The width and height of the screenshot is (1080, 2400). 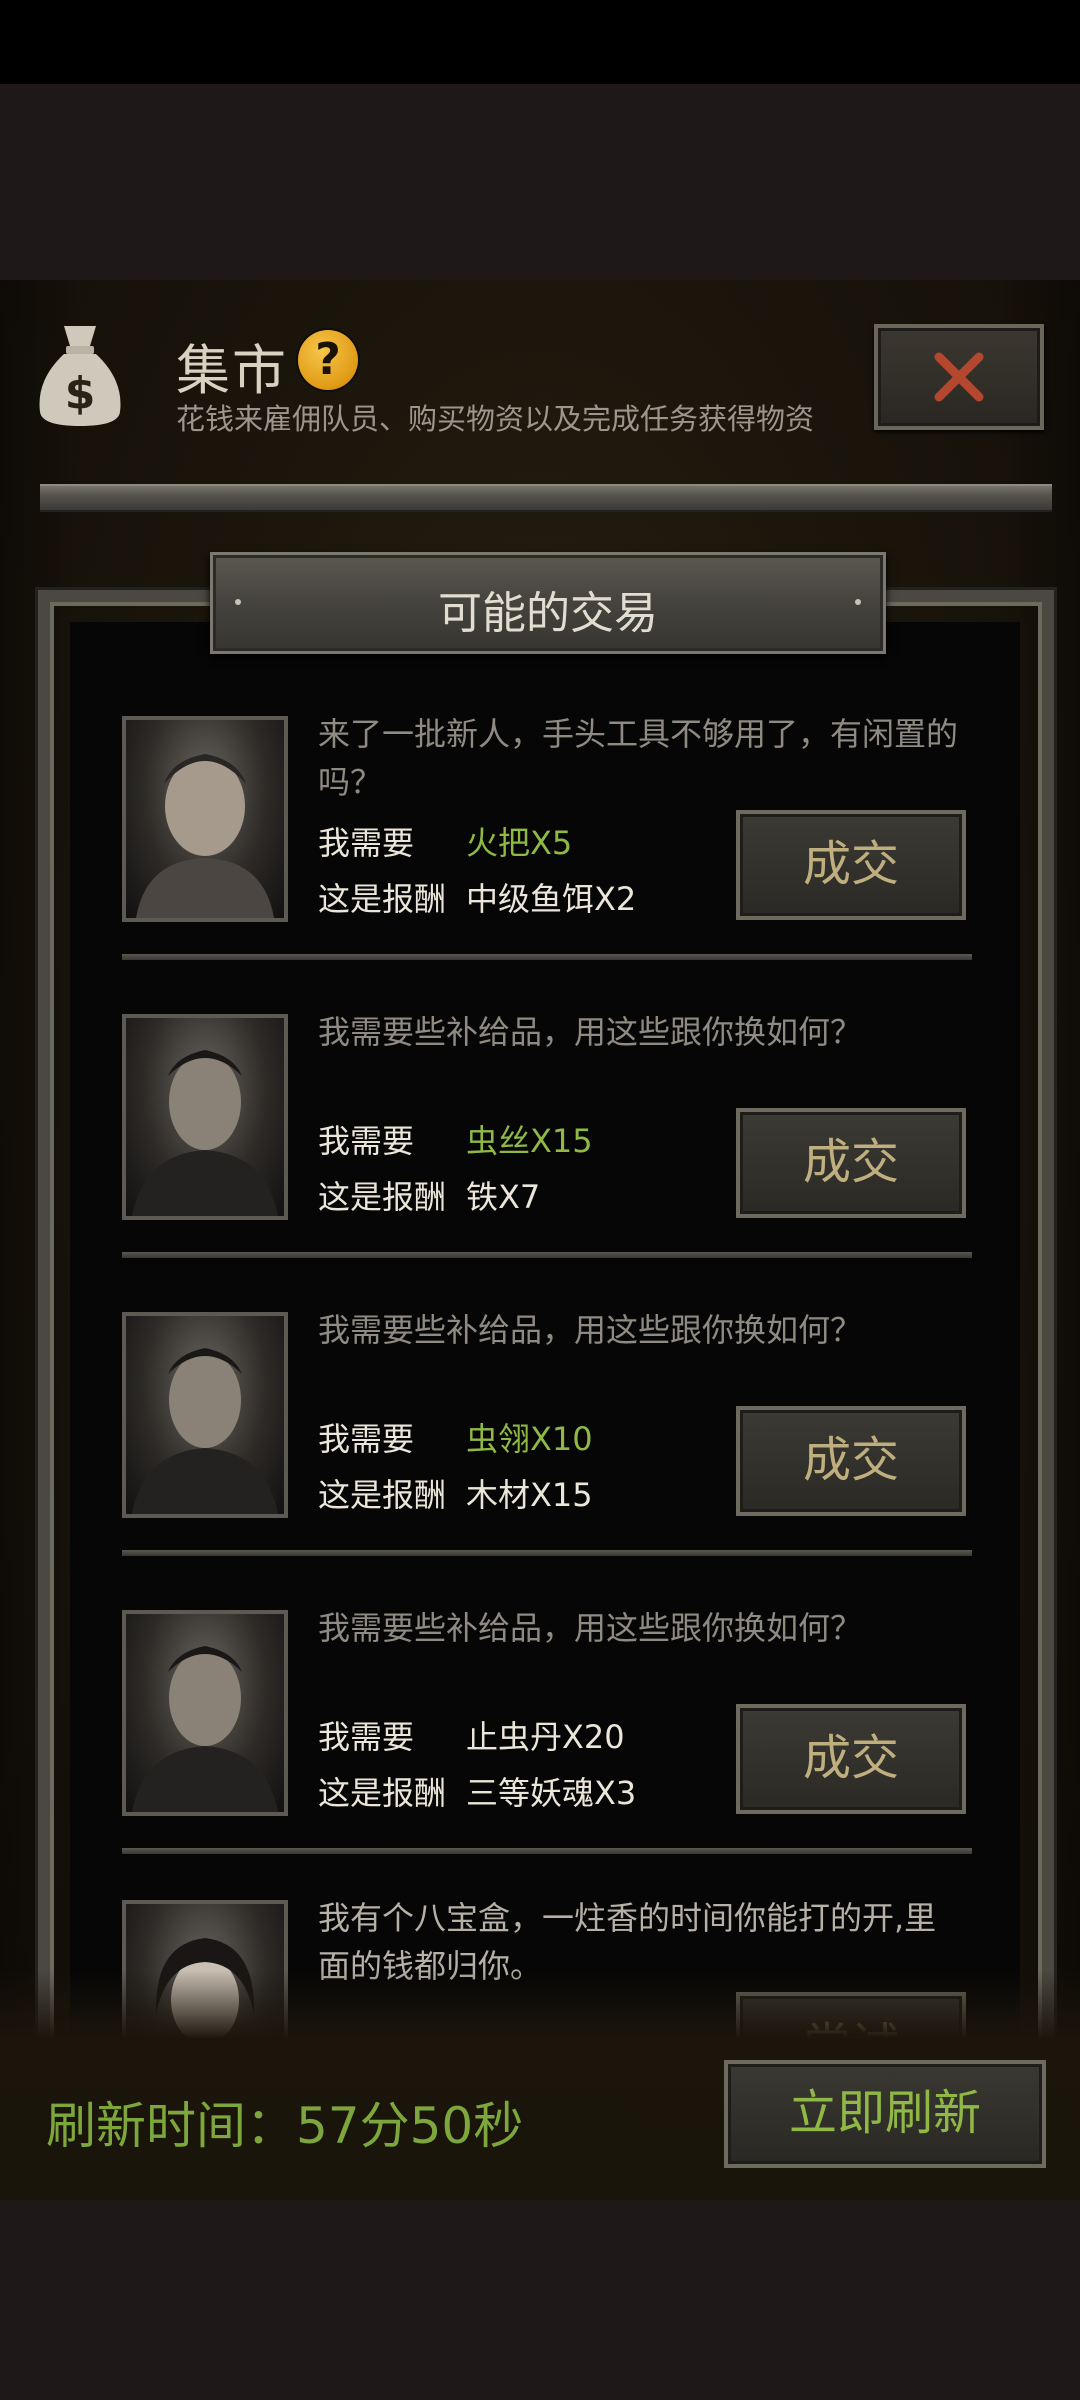 What do you see at coordinates (529, 1495) in the screenshot?
I see `reward-value: 木材X15` at bounding box center [529, 1495].